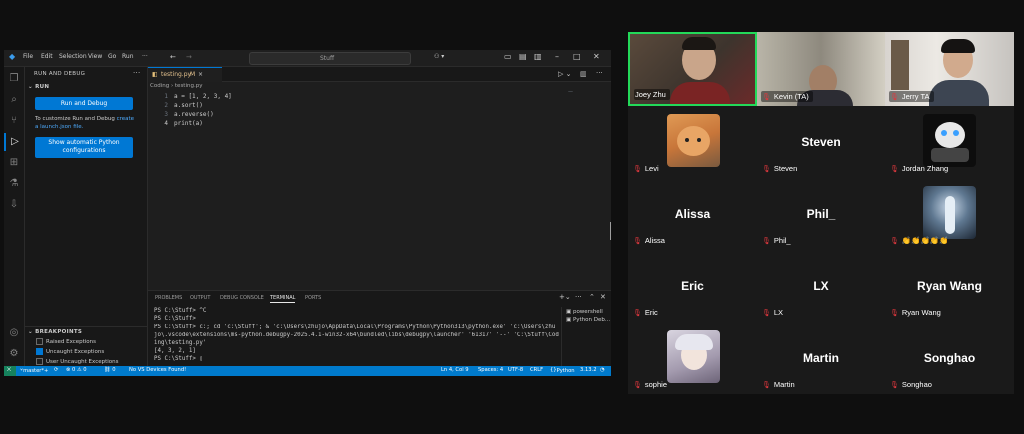 The height and width of the screenshot is (434, 1024). What do you see at coordinates (28, 56) in the screenshot?
I see `menu-file: File` at bounding box center [28, 56].